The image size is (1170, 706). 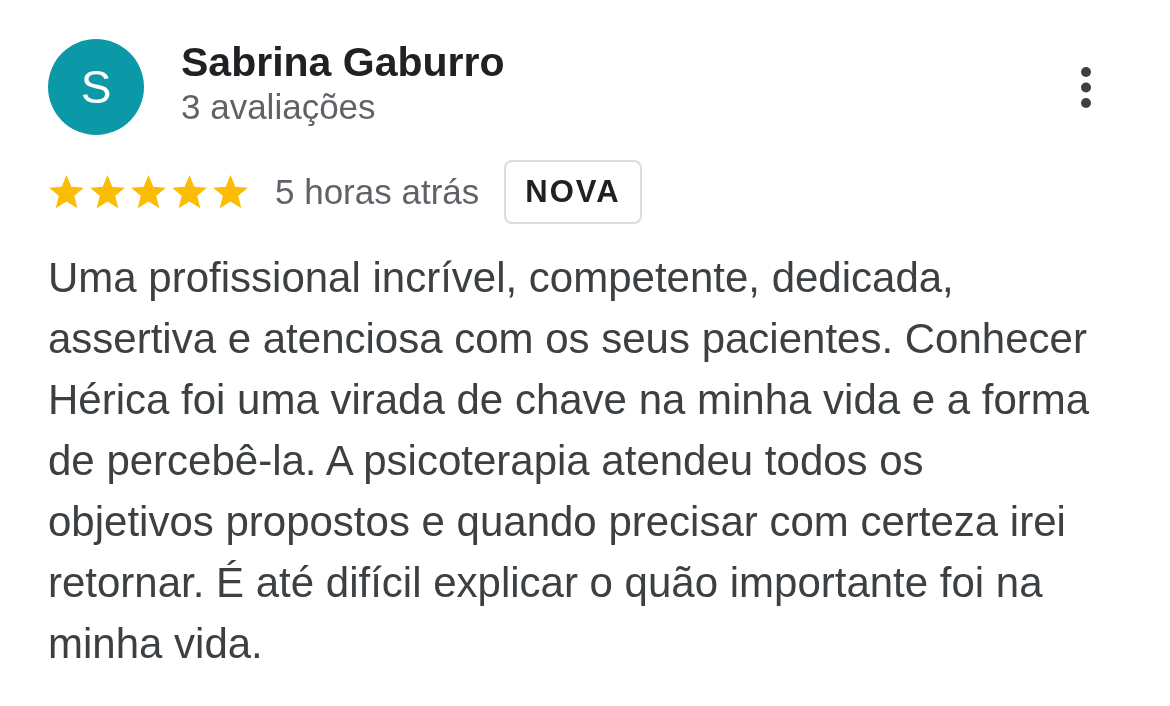 What do you see at coordinates (279, 107) in the screenshot?
I see `review-count: 3 avaliações` at bounding box center [279, 107].